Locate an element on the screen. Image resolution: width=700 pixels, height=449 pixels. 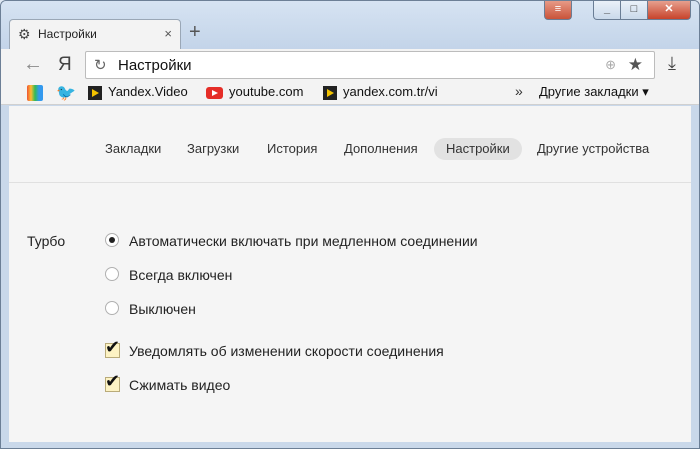
twitter-icon: 🐦 is located at coordinates (66, 93).